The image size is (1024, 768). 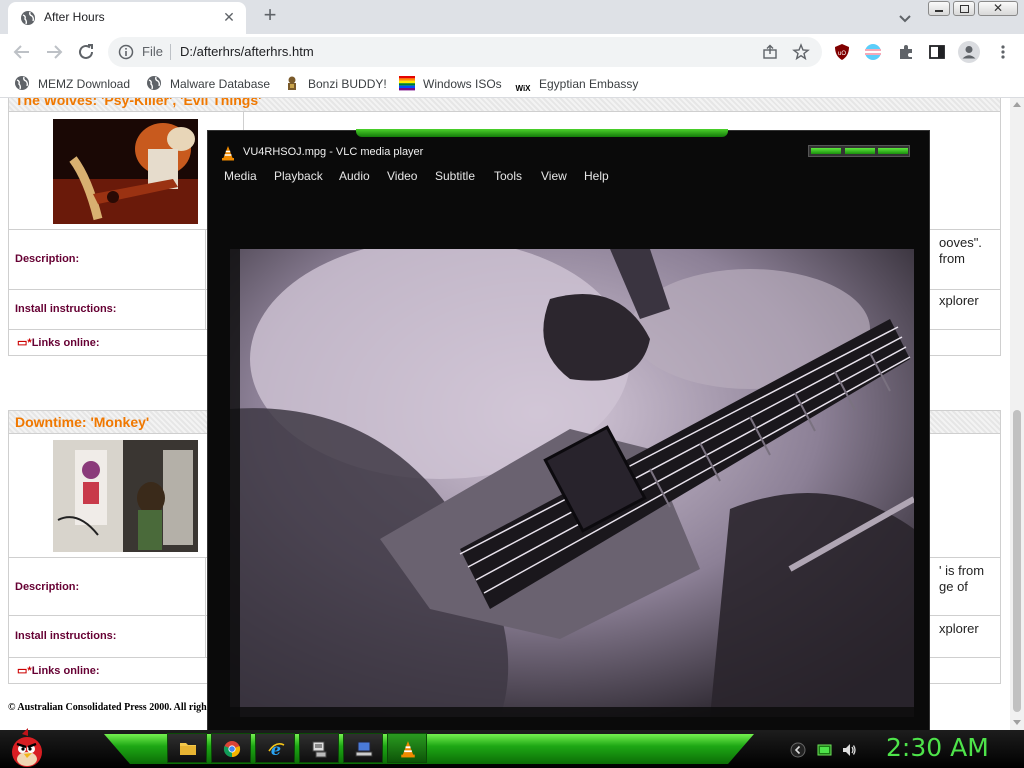 I want to click on vlc-menu-view: View, so click(x=554, y=176).